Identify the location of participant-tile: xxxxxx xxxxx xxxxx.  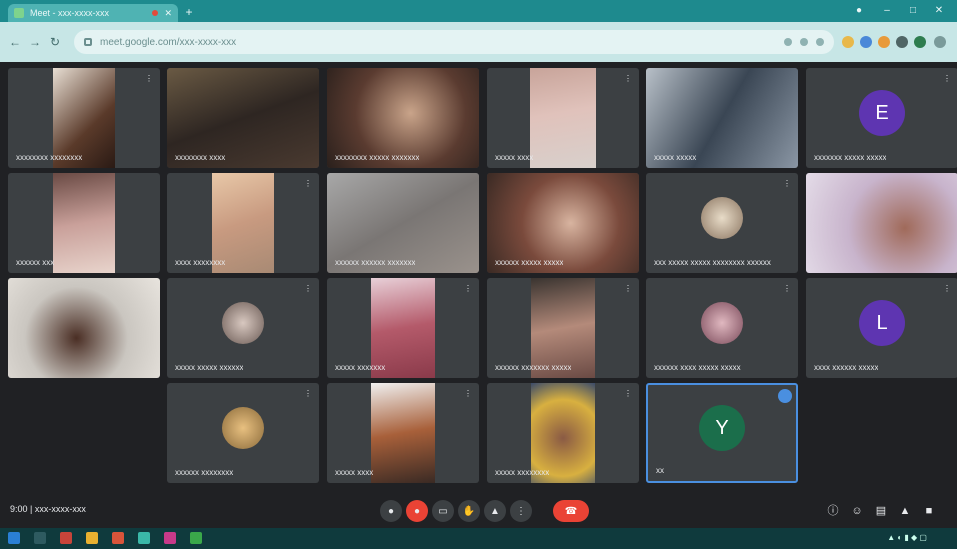
(563, 223).